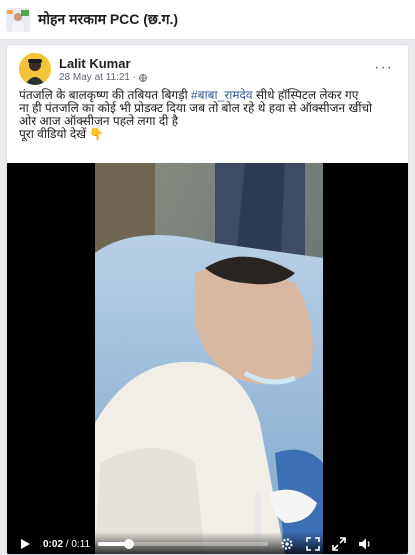 Image resolution: width=415 pixels, height=555 pixels. I want to click on total-time: / 0:11, so click(78, 544).